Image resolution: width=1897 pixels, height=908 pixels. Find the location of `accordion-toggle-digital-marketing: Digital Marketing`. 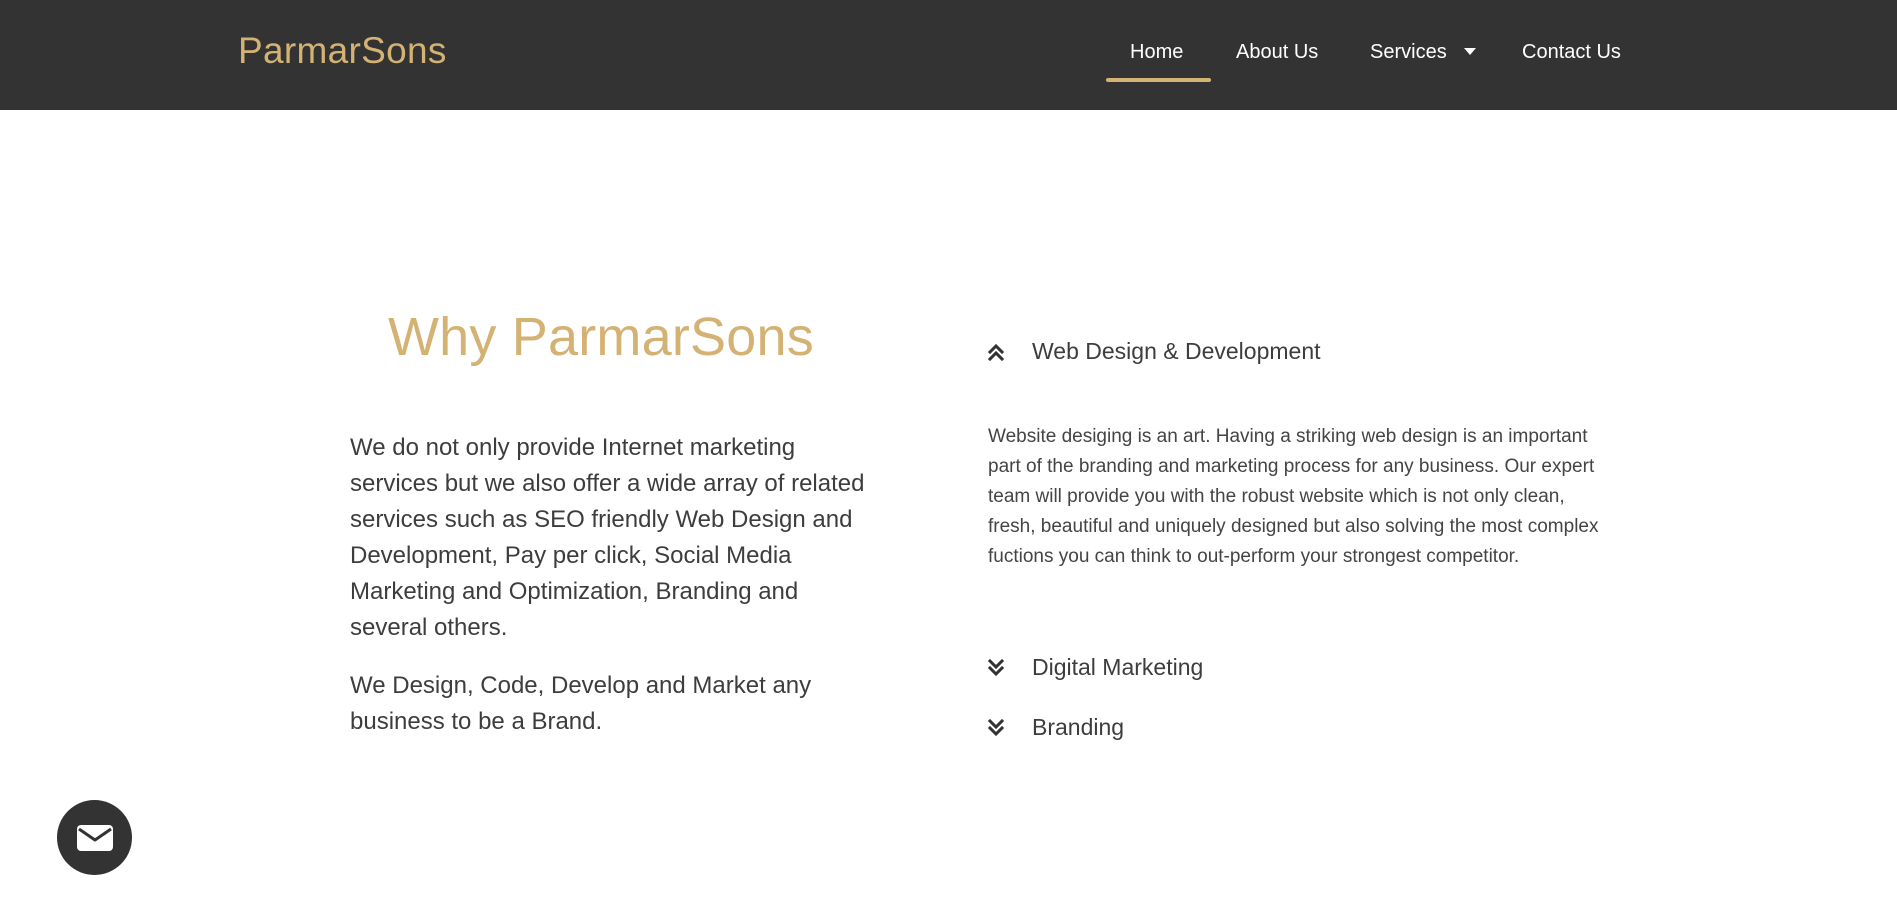

accordion-toggle-digital-marketing: Digital Marketing is located at coordinates (1095, 667).